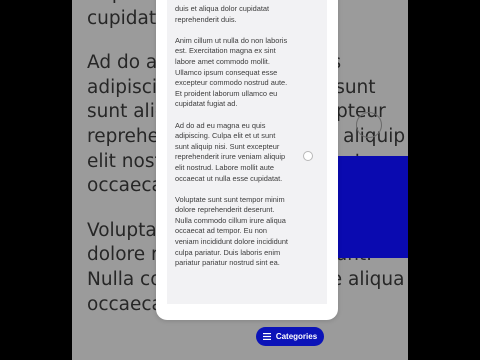 The height and width of the screenshot is (360, 480). I want to click on background-accent-panel, so click(371, 207).